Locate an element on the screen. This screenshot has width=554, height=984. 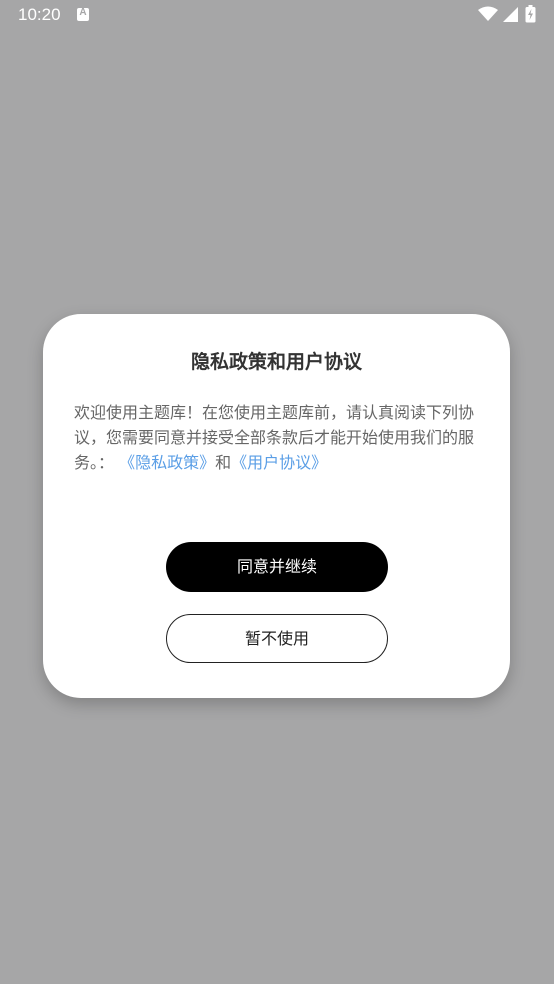
wifi-icon is located at coordinates (488, 13).